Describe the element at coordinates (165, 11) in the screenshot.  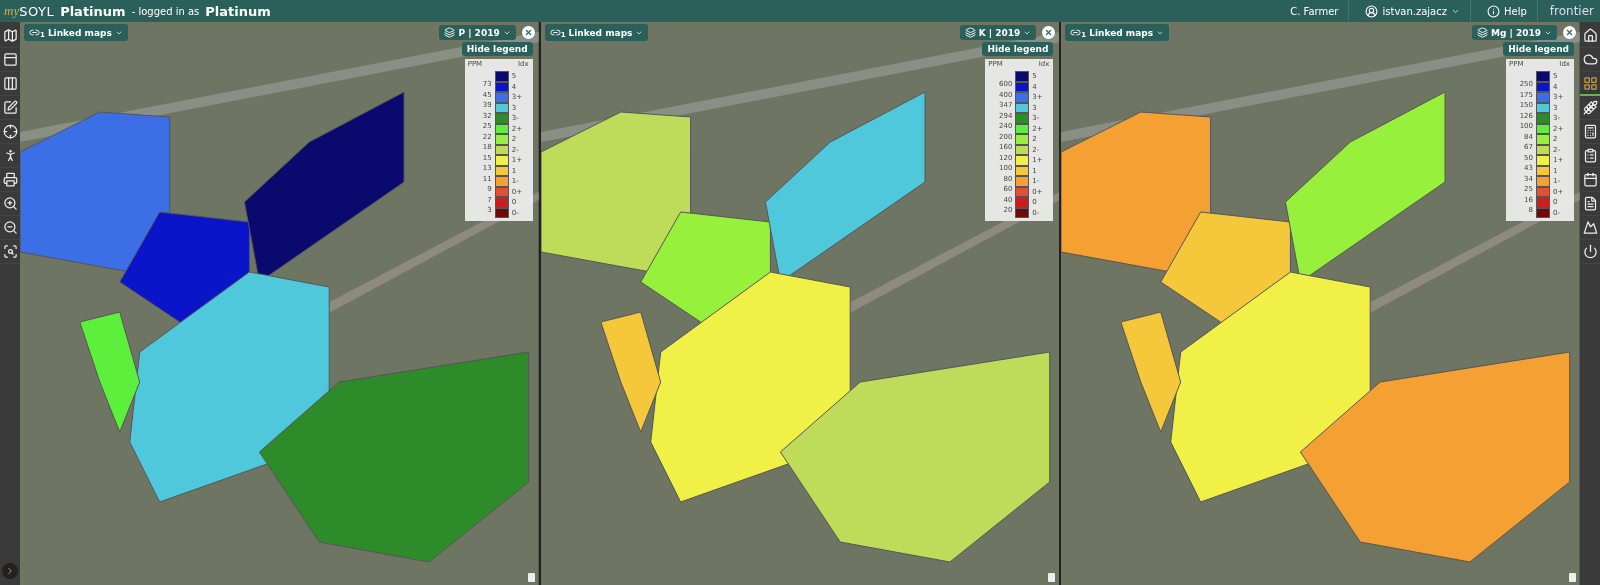
I see `login-text: - logged in as` at that location.